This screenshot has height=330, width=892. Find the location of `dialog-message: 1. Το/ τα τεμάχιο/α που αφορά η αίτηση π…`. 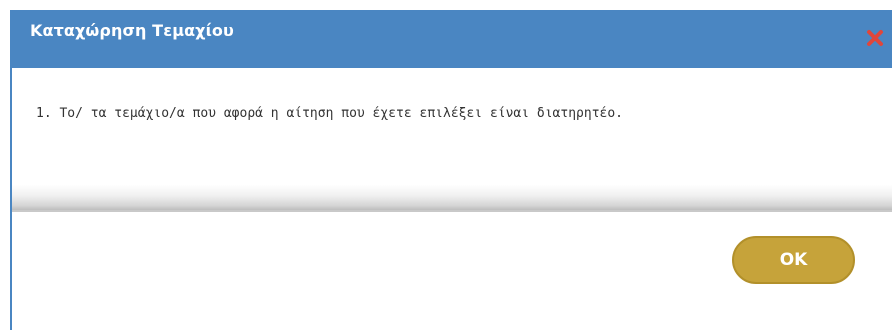

dialog-message: 1. Το/ τα τεμάχιο/α που αφορά η αίτηση π… is located at coordinates (329, 113).